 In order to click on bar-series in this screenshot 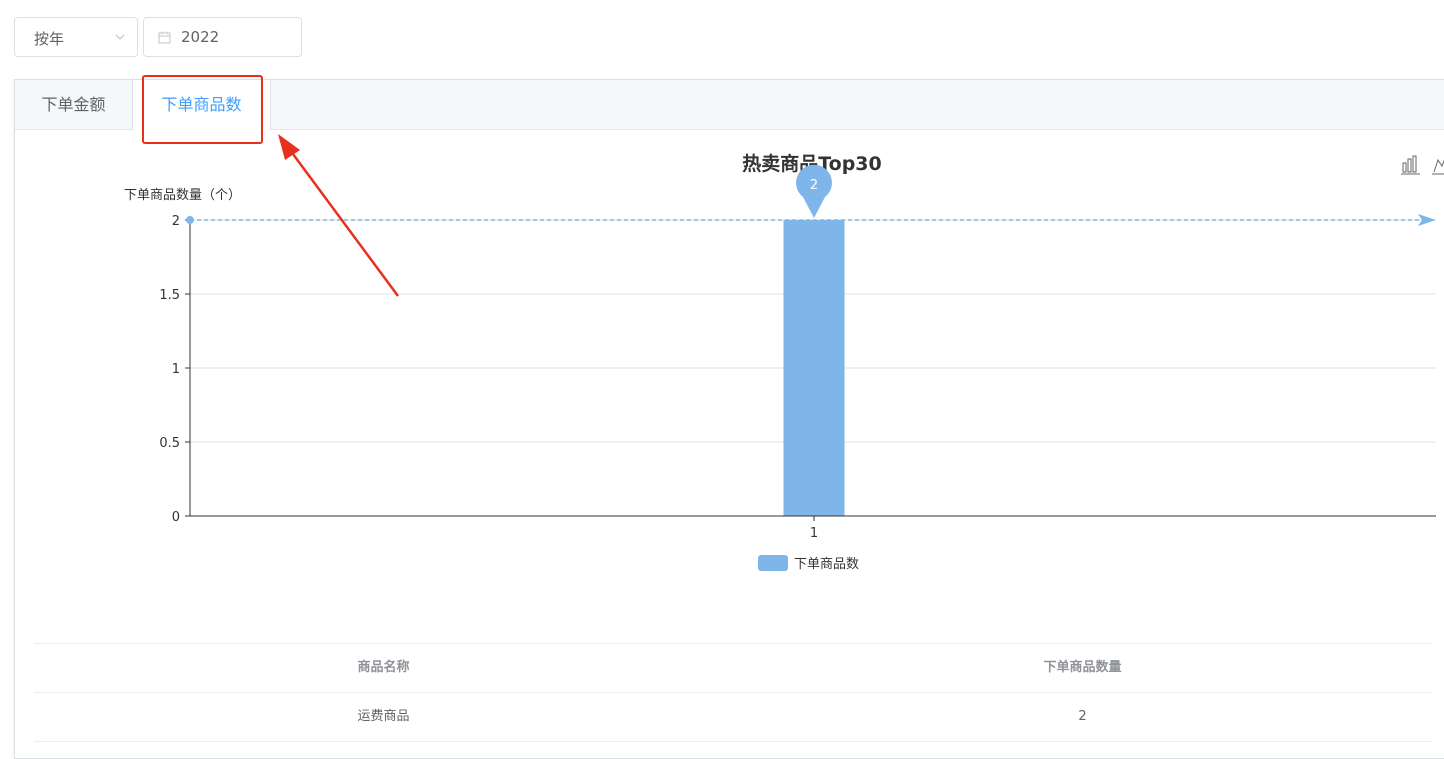, I will do `click(814, 368)`.